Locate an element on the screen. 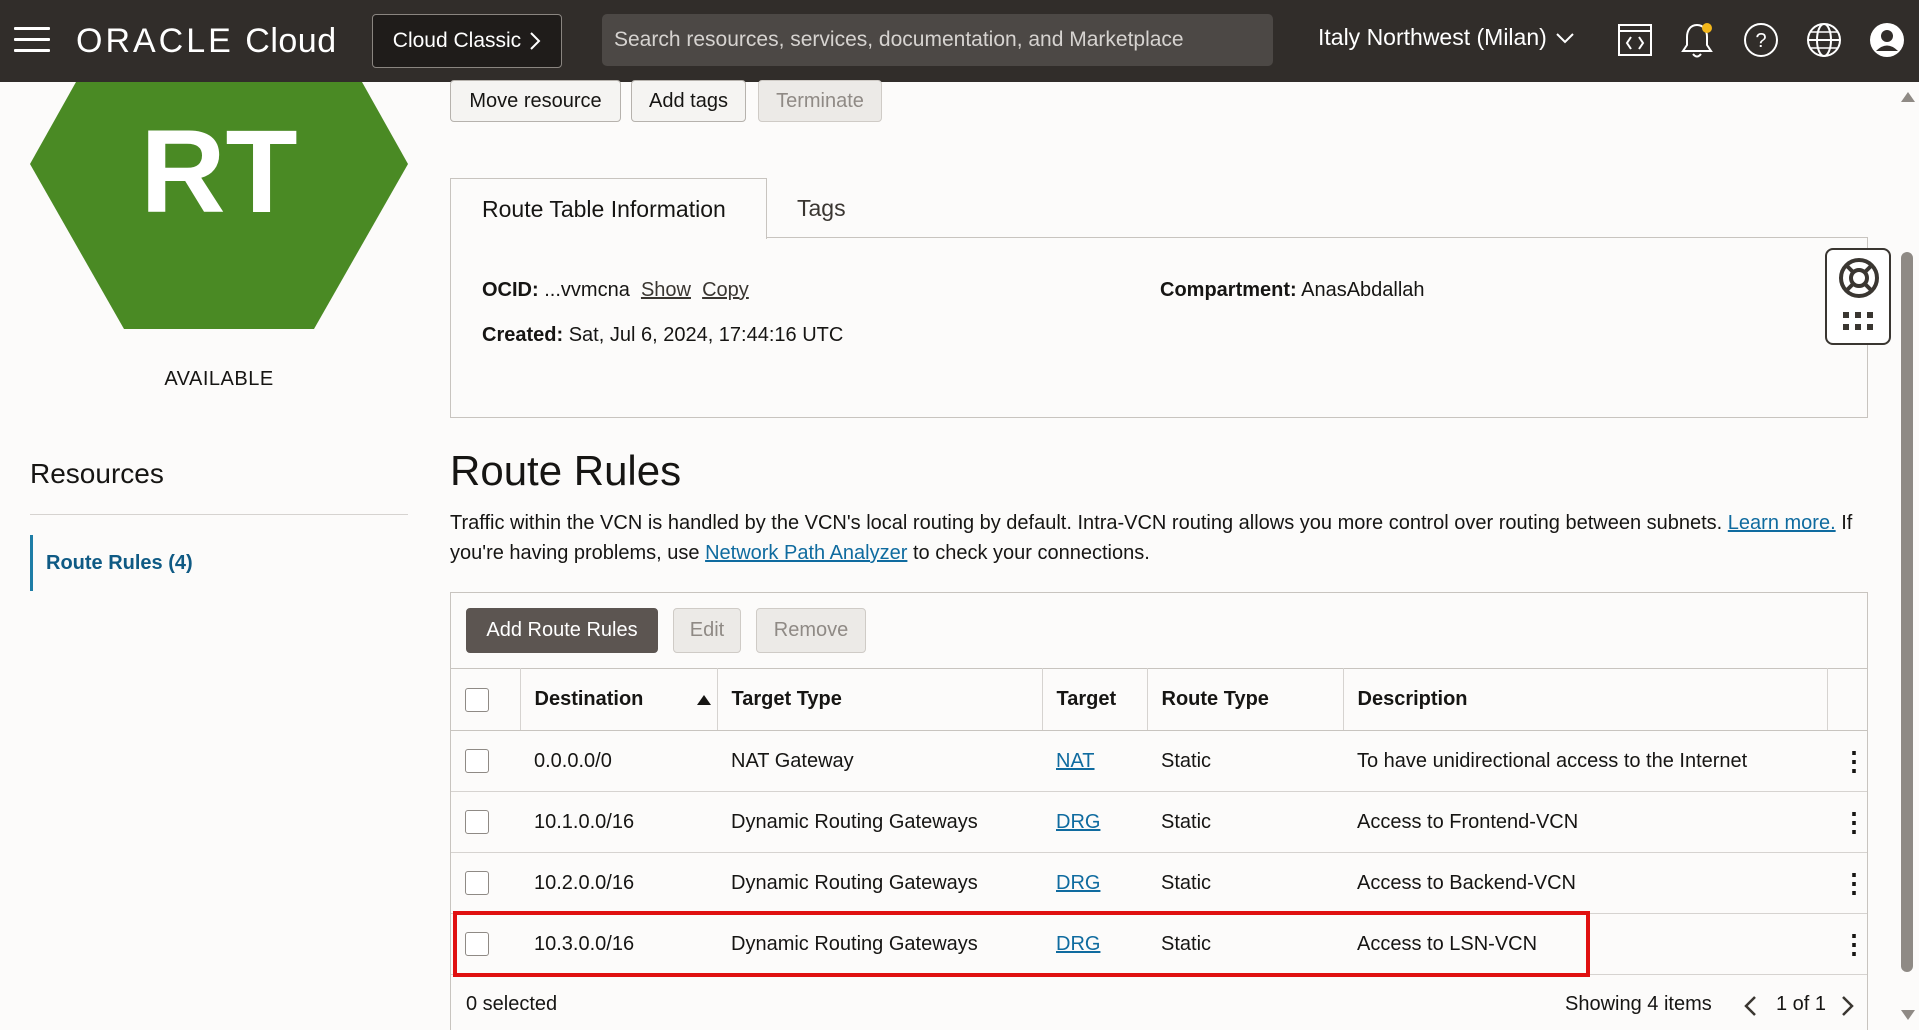 This screenshot has height=1030, width=1919. sidebar-item-label: Route Rules (4) is located at coordinates (119, 562).